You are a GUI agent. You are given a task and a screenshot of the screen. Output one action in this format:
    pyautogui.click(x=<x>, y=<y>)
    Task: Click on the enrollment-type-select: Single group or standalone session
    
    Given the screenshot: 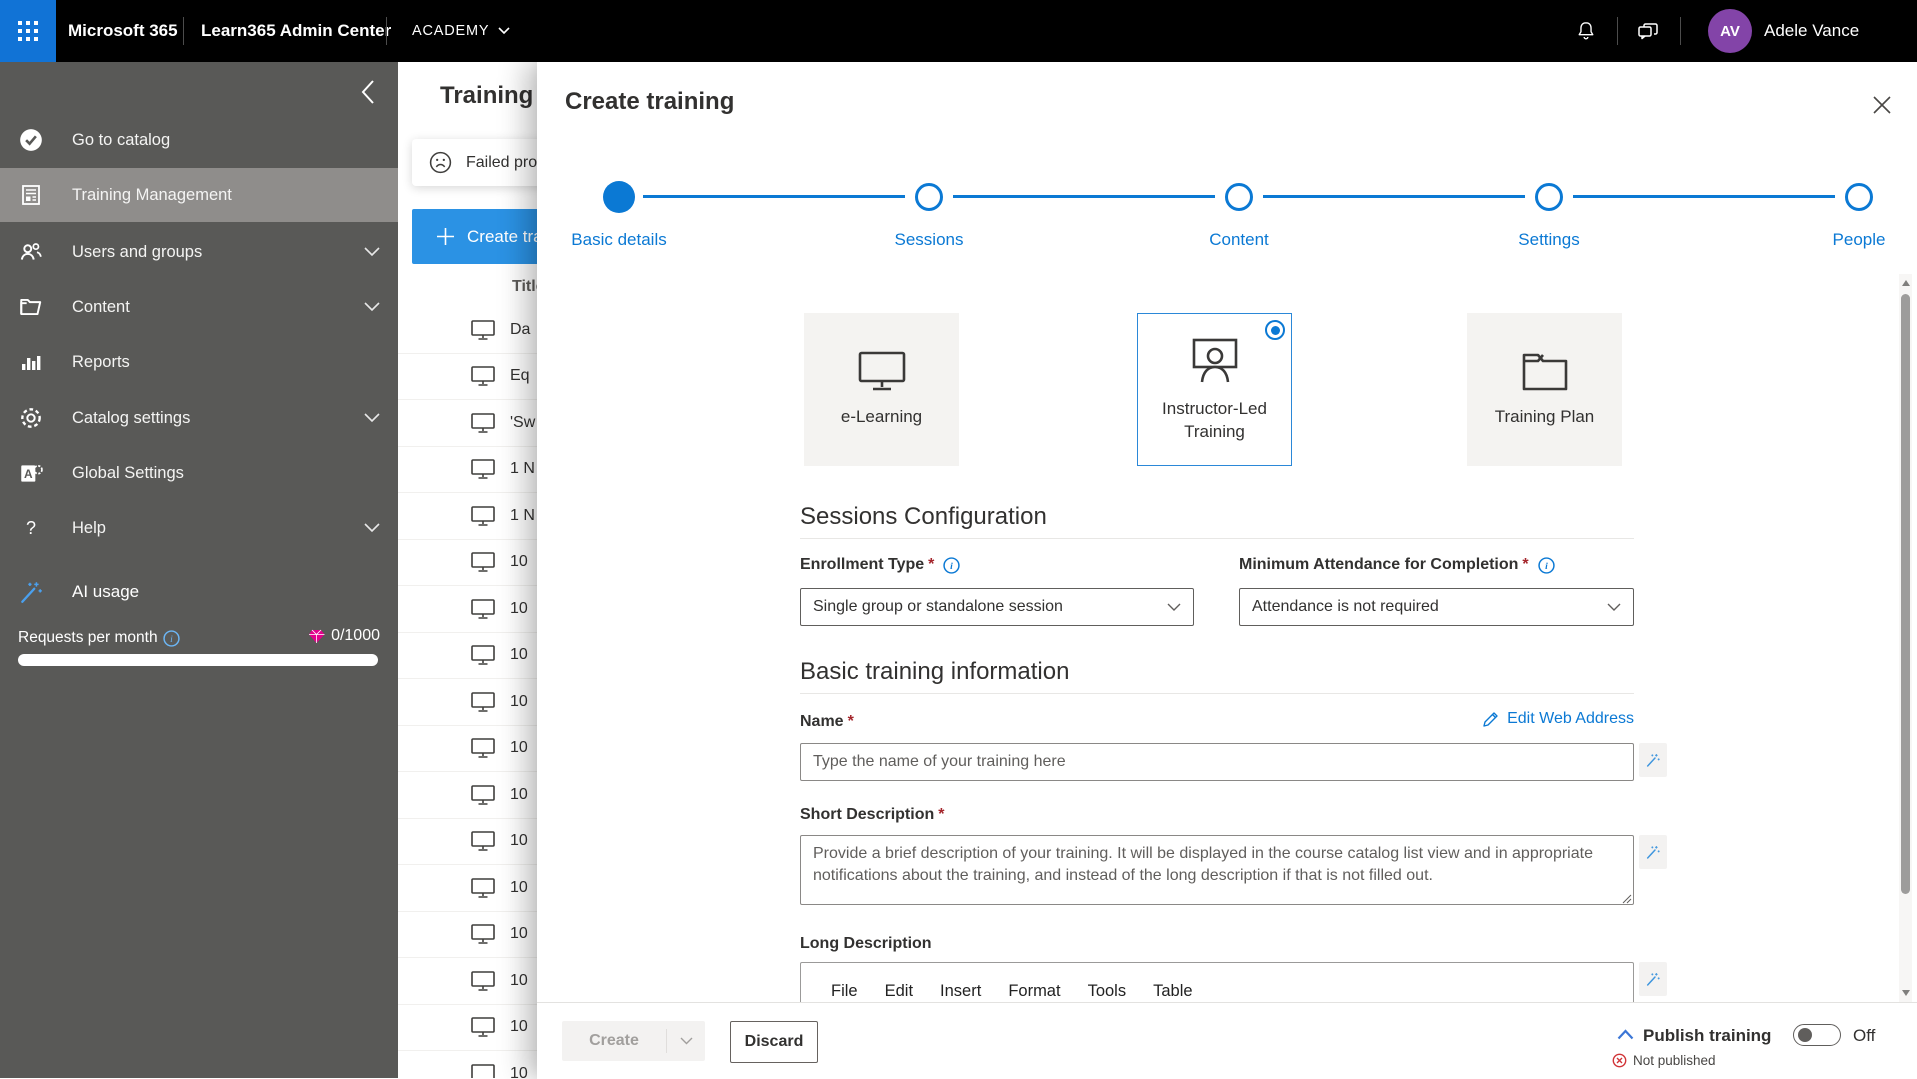 What is the action you would take?
    pyautogui.click(x=997, y=607)
    